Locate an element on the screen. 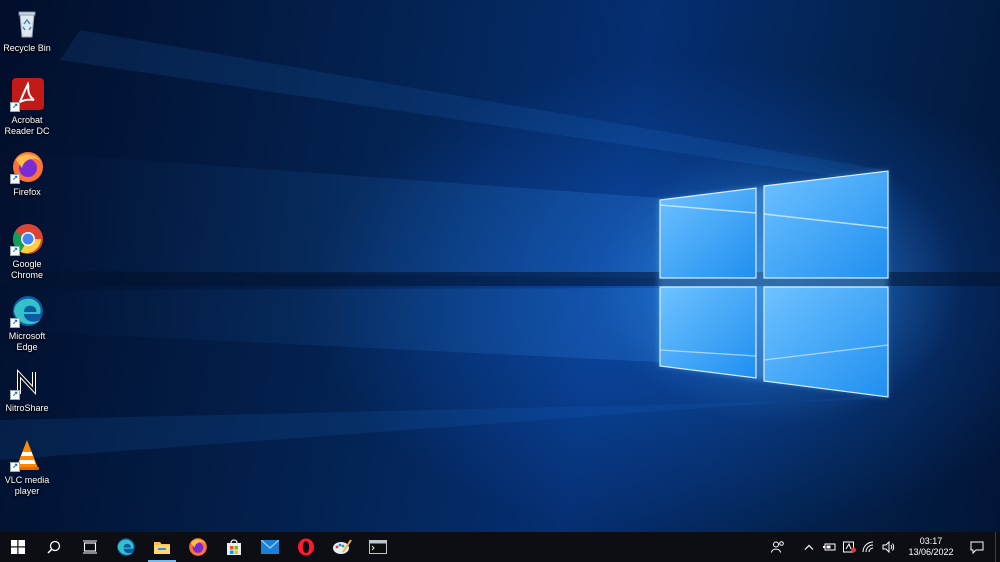 The image size is (1000, 562). store-icon is located at coordinates (234, 547).